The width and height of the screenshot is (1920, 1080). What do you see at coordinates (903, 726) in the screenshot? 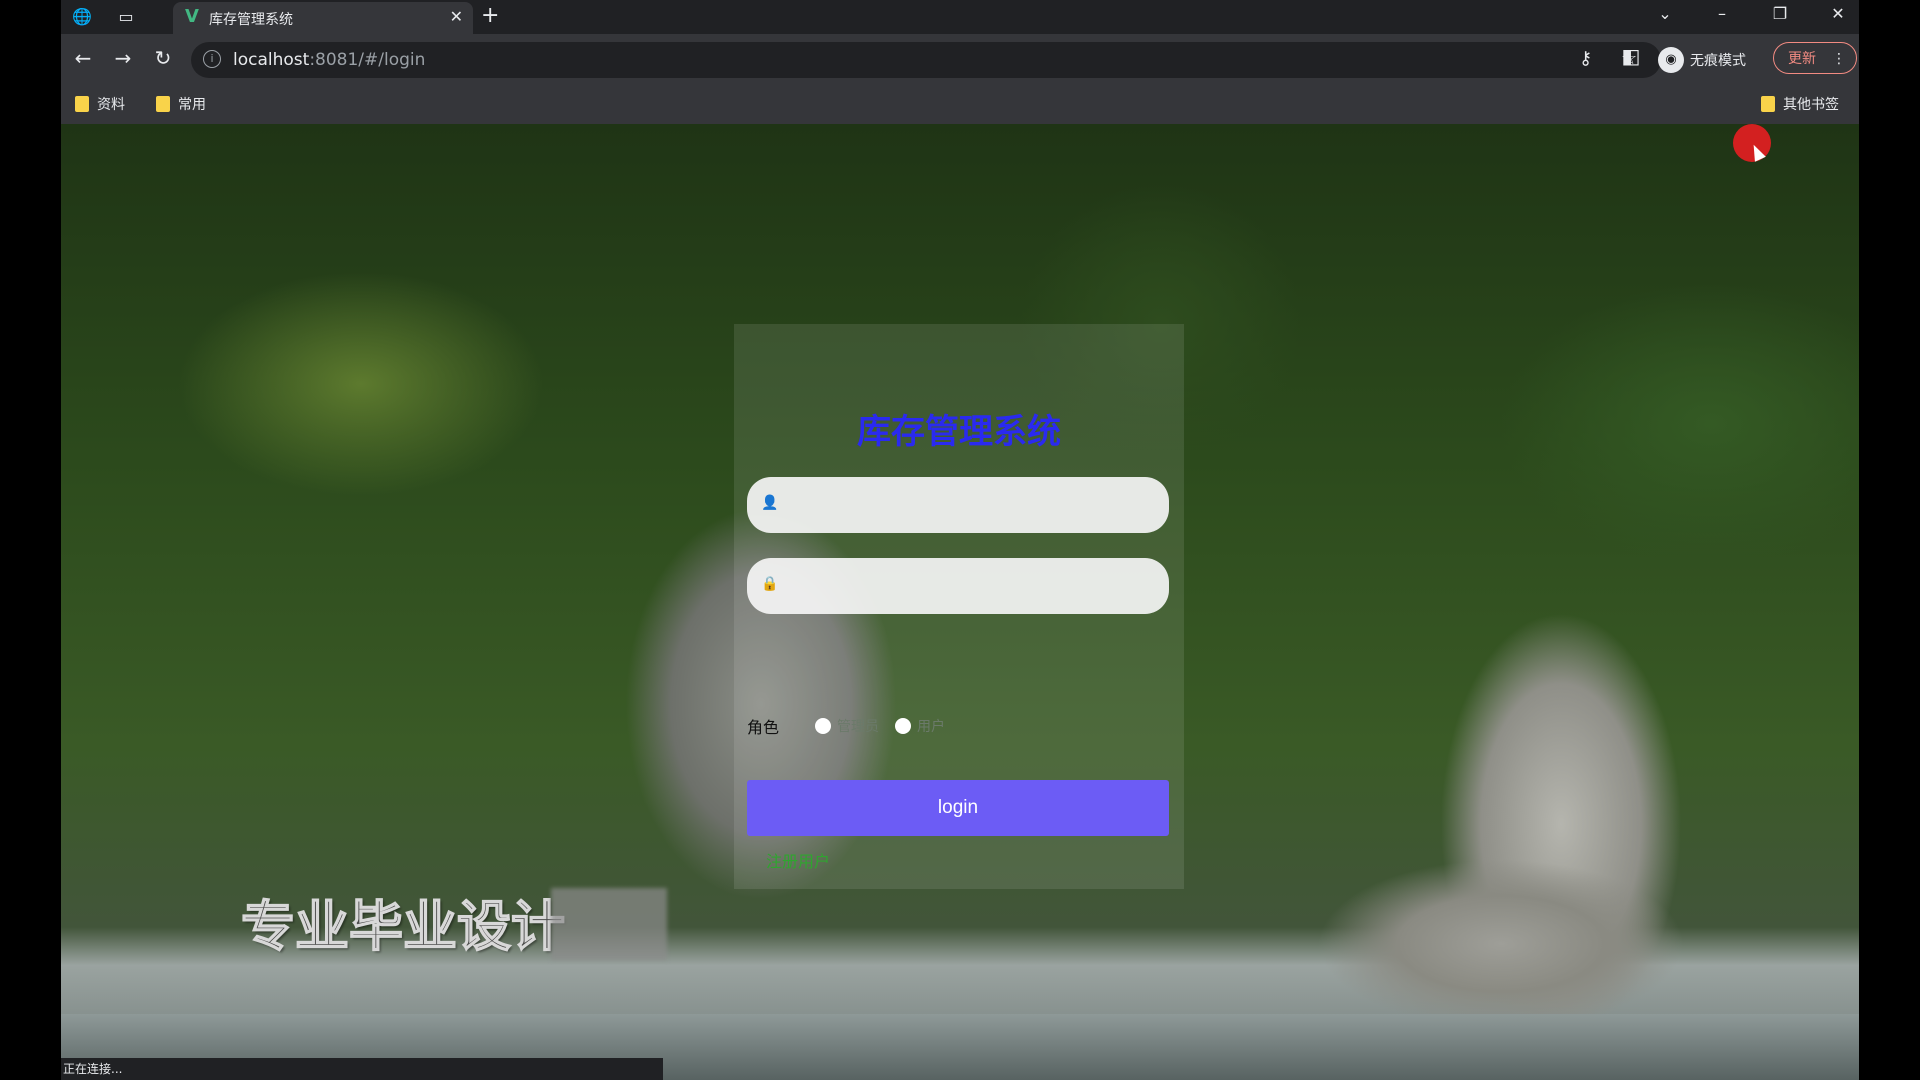
I see `role-radio-user` at bounding box center [903, 726].